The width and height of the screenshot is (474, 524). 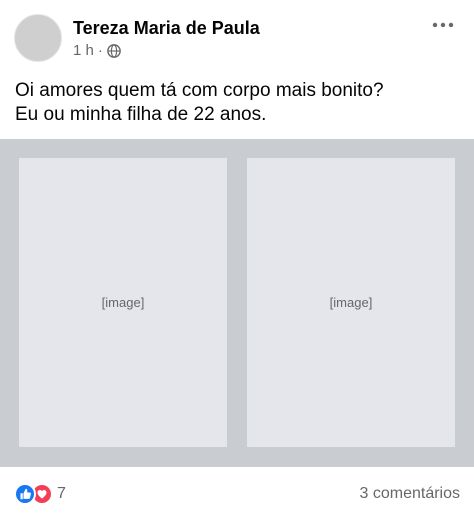 I want to click on post-header: Tereza Maria de Paula 1 h ·, so click(x=239, y=38).